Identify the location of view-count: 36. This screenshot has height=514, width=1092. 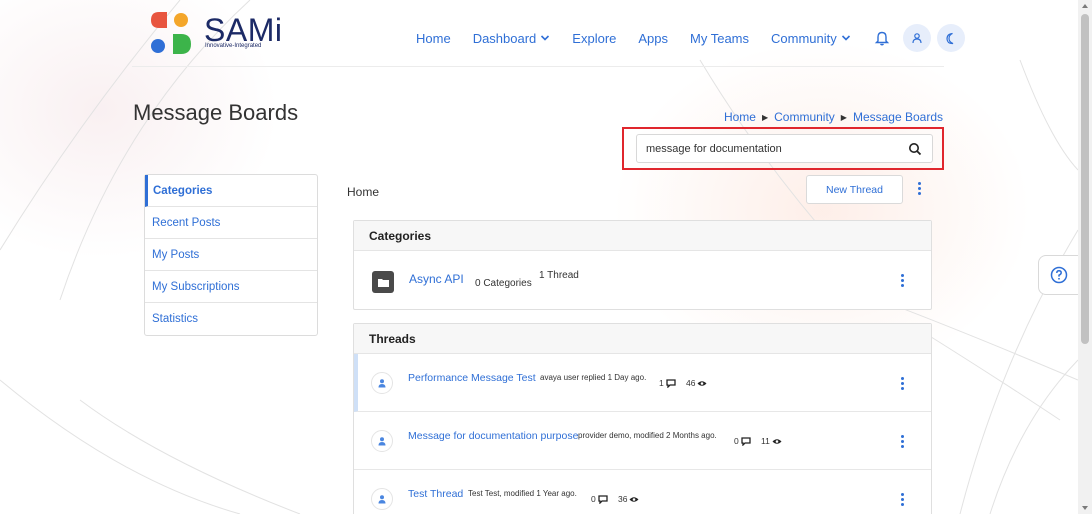
(623, 499).